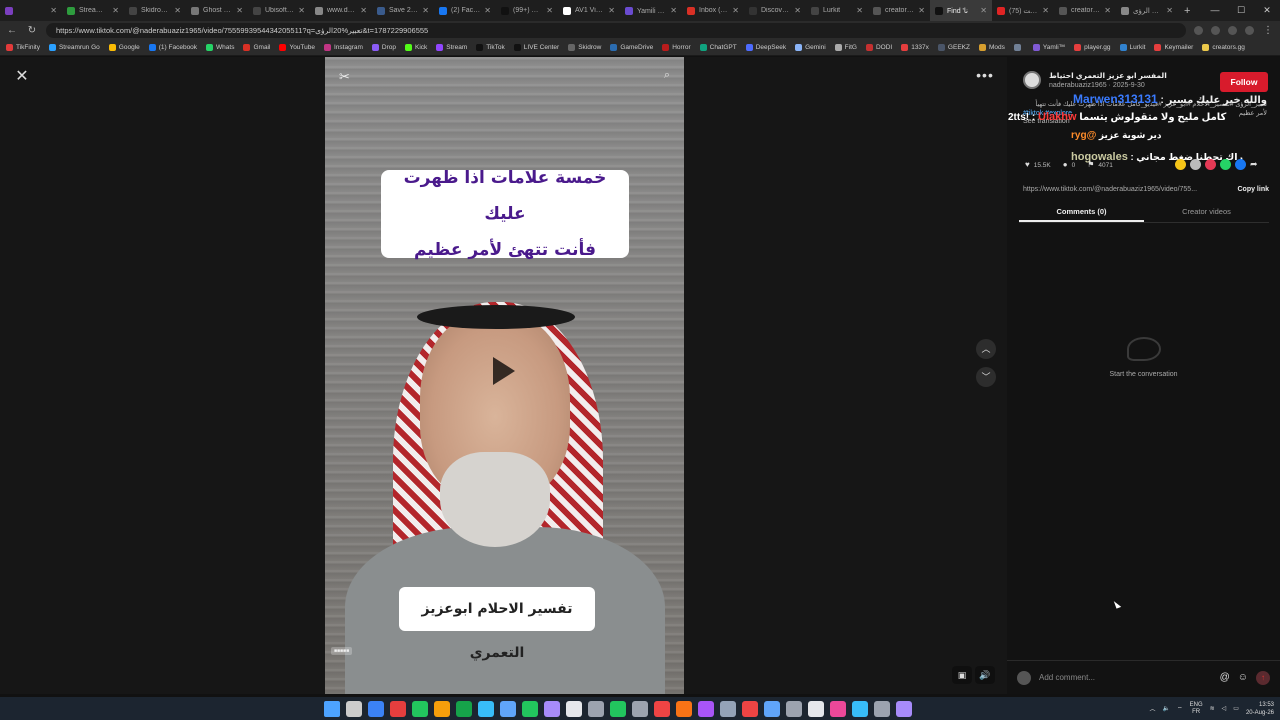 This screenshot has height=720, width=1280. What do you see at coordinates (1108, 75) in the screenshot?
I see `author-name: المفسر ابو عزيز التعمري احتياط` at bounding box center [1108, 75].